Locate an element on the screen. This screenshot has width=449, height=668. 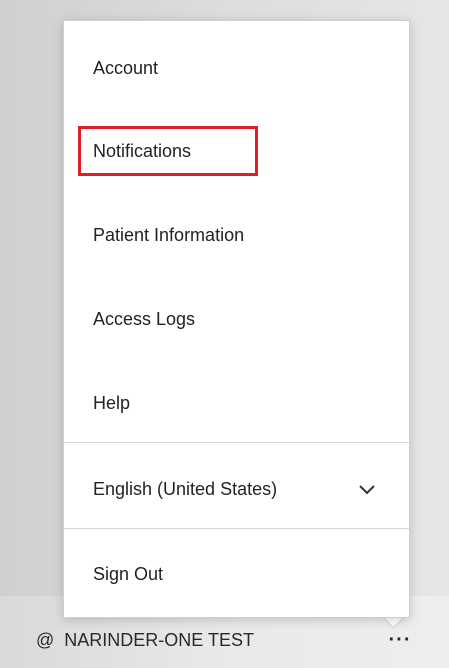
menu-item-label: Account is located at coordinates (126, 67).